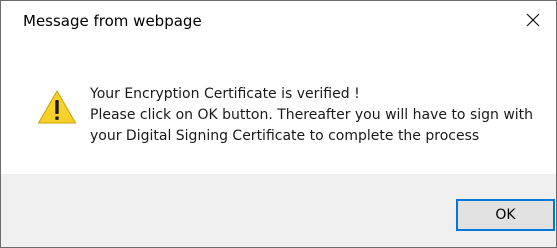 The height and width of the screenshot is (248, 557). What do you see at coordinates (57, 107) in the screenshot?
I see `warning-icon` at bounding box center [57, 107].